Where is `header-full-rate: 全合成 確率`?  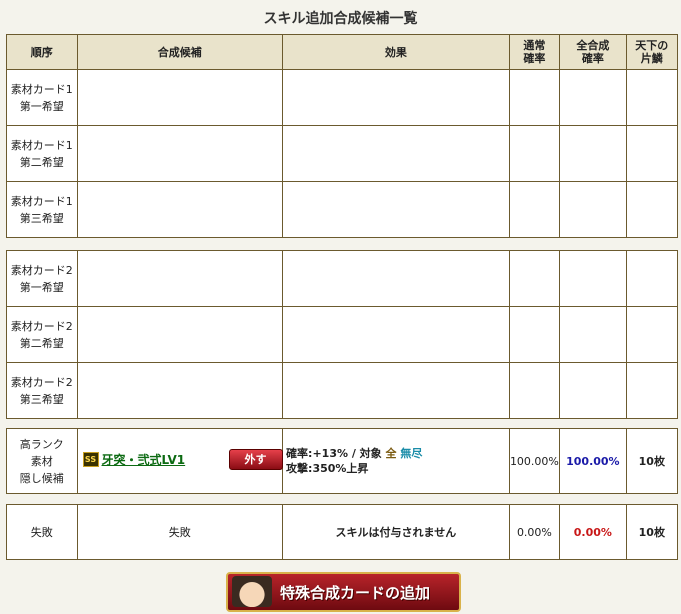 header-full-rate: 全合成 確率 is located at coordinates (593, 52).